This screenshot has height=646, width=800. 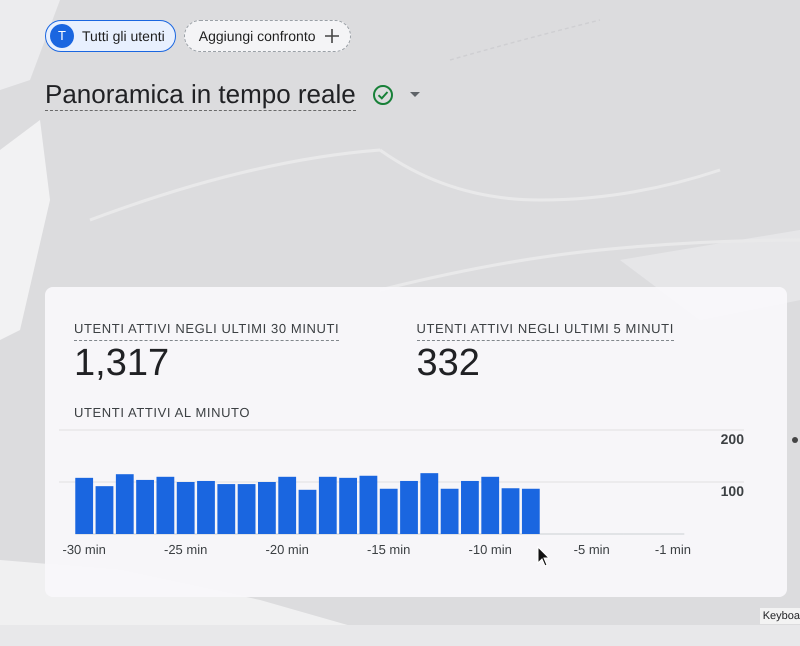 What do you see at coordinates (545, 330) in the screenshot?
I see `metric-label: UTENTI ATTIVI NEGLI ULTIMI 5 MINUTI` at bounding box center [545, 330].